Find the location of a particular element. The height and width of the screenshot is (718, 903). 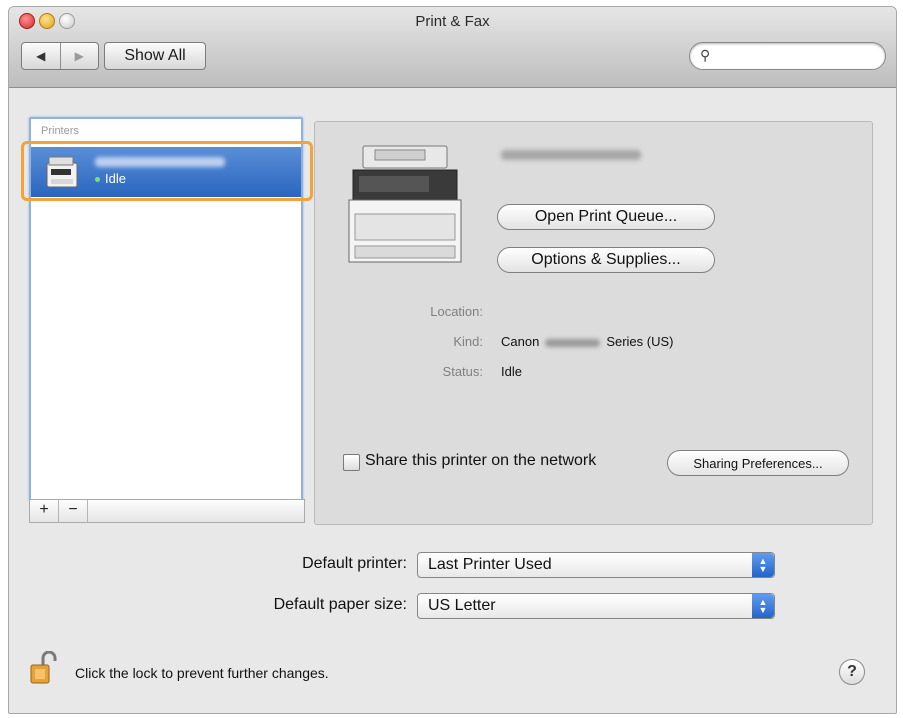

search-field: ⚲ is located at coordinates (787, 56).